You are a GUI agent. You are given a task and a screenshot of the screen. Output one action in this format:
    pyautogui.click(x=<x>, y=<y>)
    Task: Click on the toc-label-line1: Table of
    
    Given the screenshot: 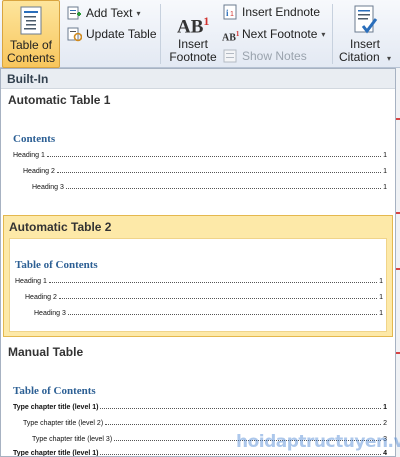 What is the action you would take?
    pyautogui.click(x=31, y=45)
    